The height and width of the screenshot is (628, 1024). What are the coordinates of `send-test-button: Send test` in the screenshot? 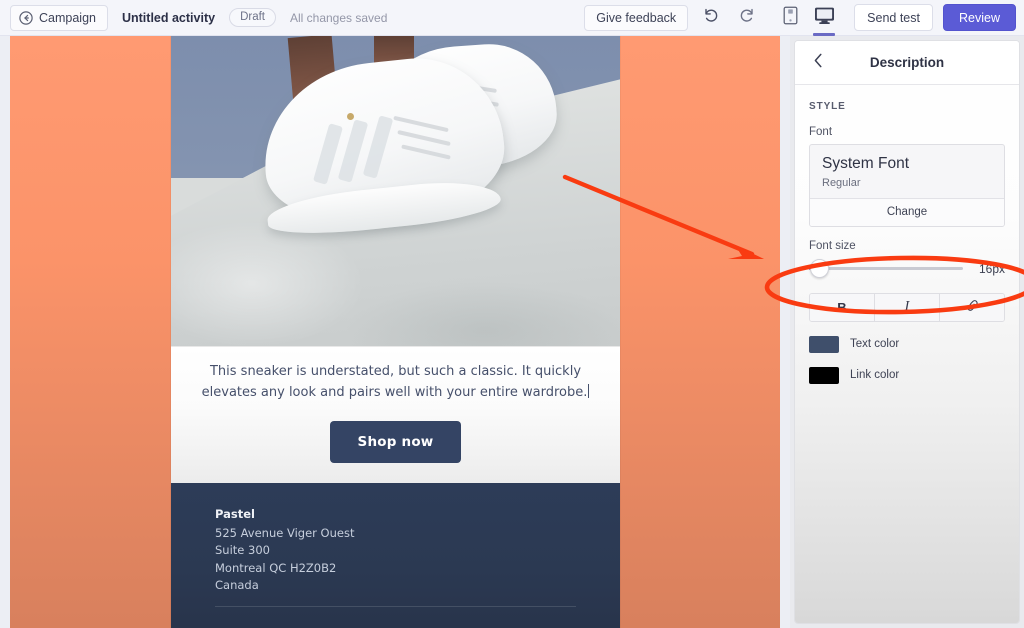 It's located at (893, 17).